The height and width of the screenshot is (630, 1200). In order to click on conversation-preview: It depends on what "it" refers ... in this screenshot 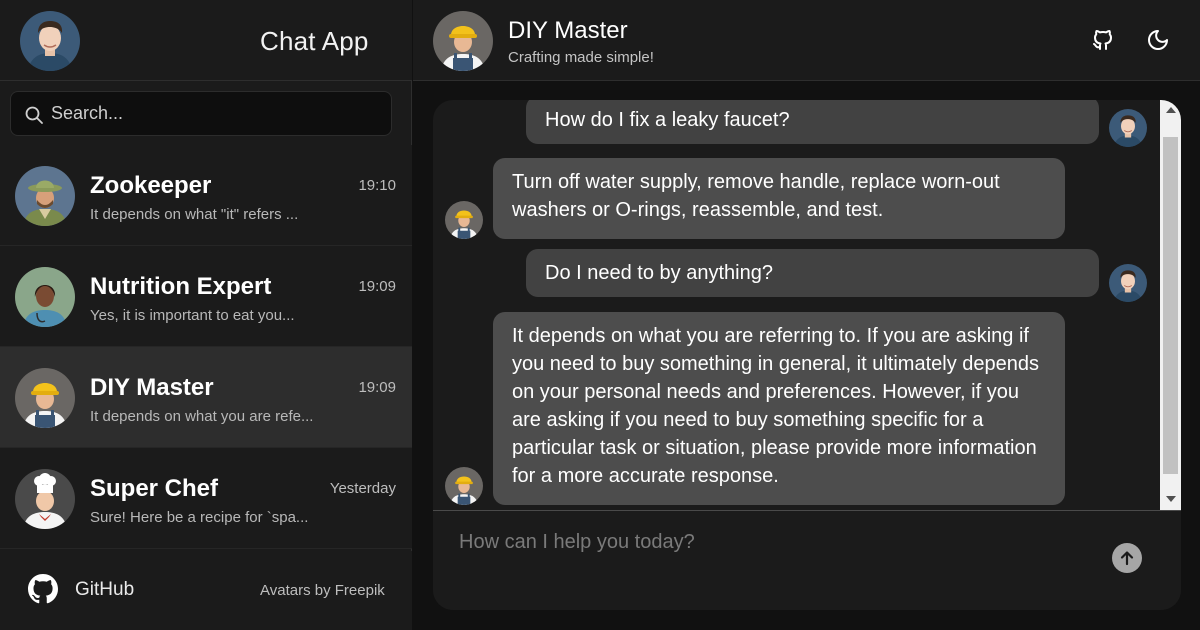, I will do `click(194, 214)`.